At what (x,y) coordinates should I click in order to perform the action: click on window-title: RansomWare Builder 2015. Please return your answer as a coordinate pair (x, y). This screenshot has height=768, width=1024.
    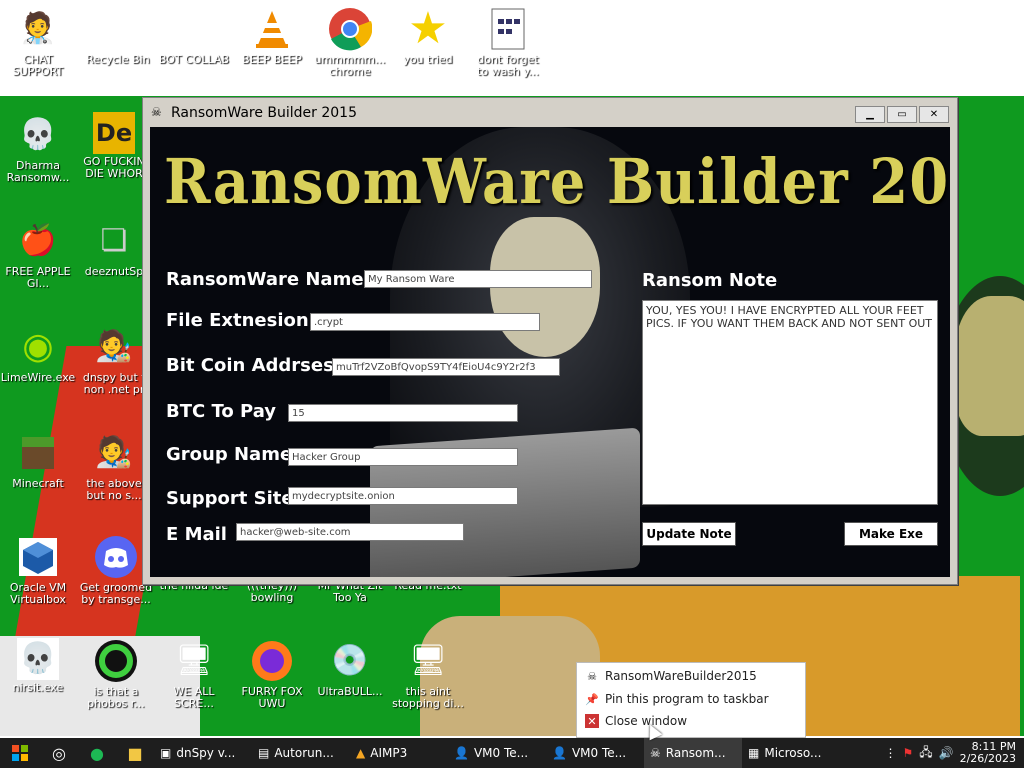
    Looking at the image, I should click on (264, 113).